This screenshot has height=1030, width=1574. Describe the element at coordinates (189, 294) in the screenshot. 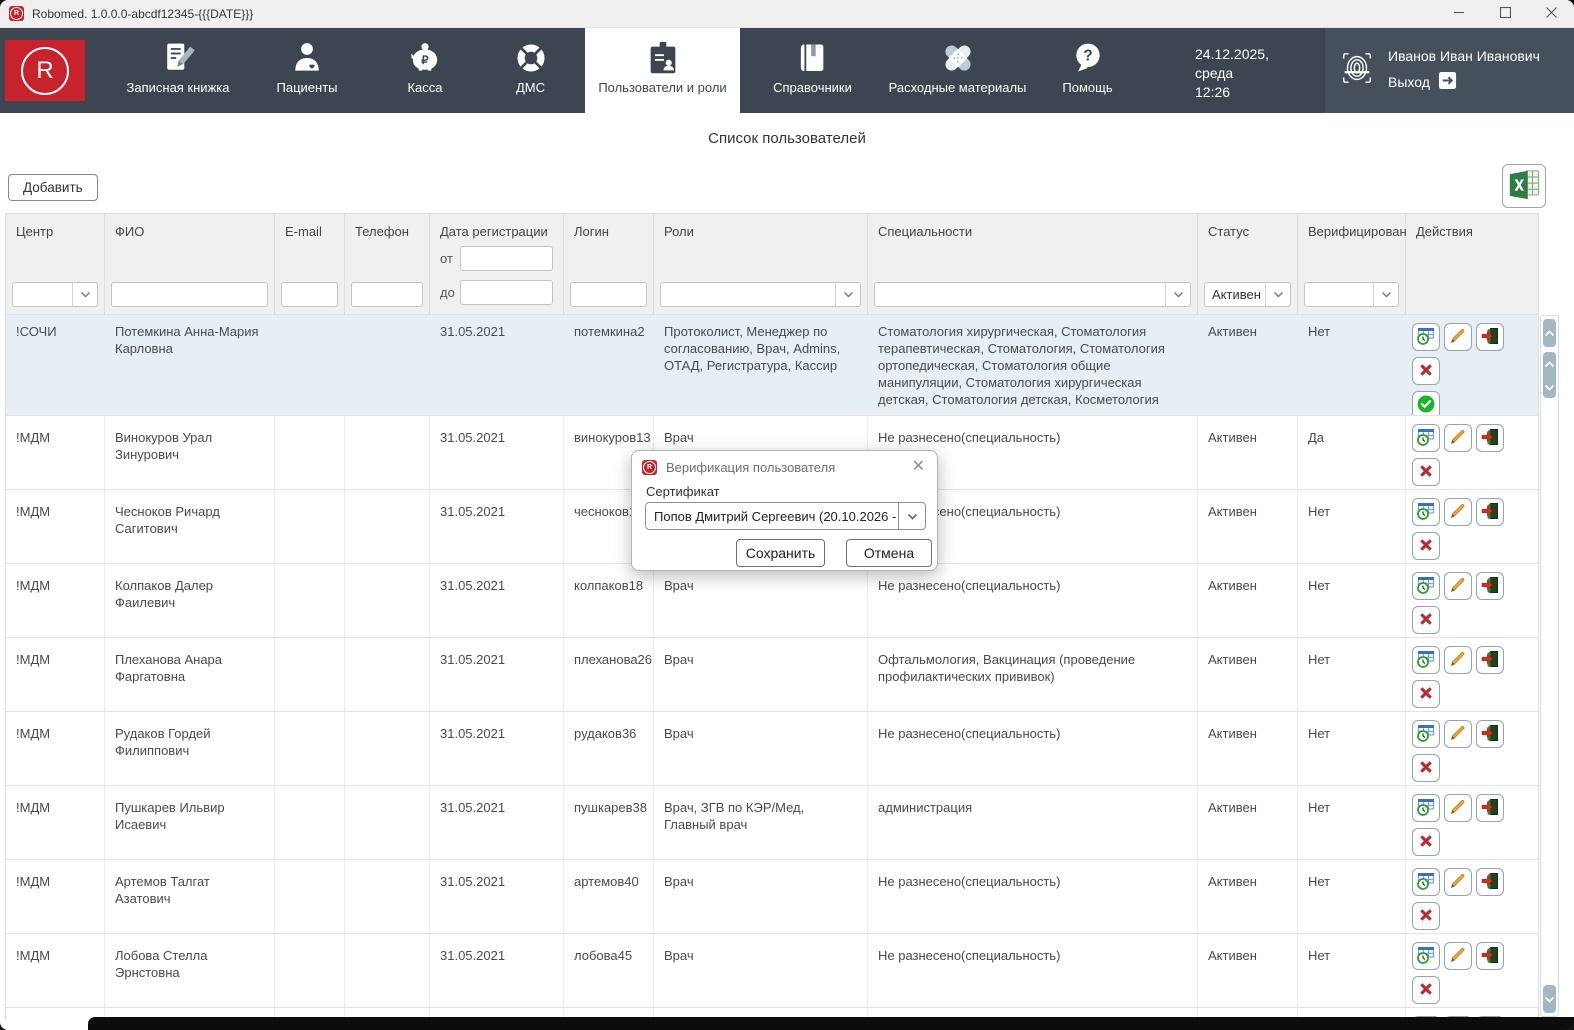

I see `filter-fio-input` at that location.